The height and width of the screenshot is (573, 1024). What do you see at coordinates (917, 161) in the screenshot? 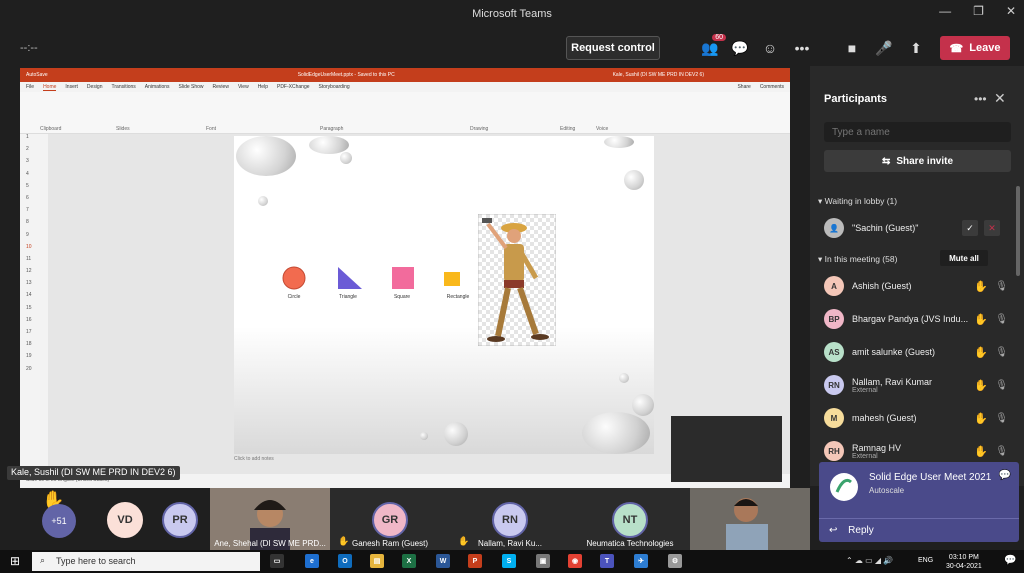
I see `share-invite-button: ⇆ Share invite` at bounding box center [917, 161].